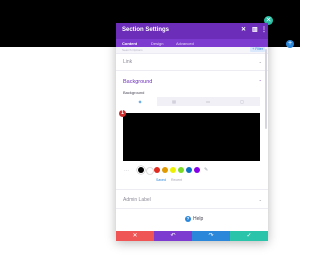 The image size is (320, 261). I want to click on background-panel-title: Background, so click(137, 82).